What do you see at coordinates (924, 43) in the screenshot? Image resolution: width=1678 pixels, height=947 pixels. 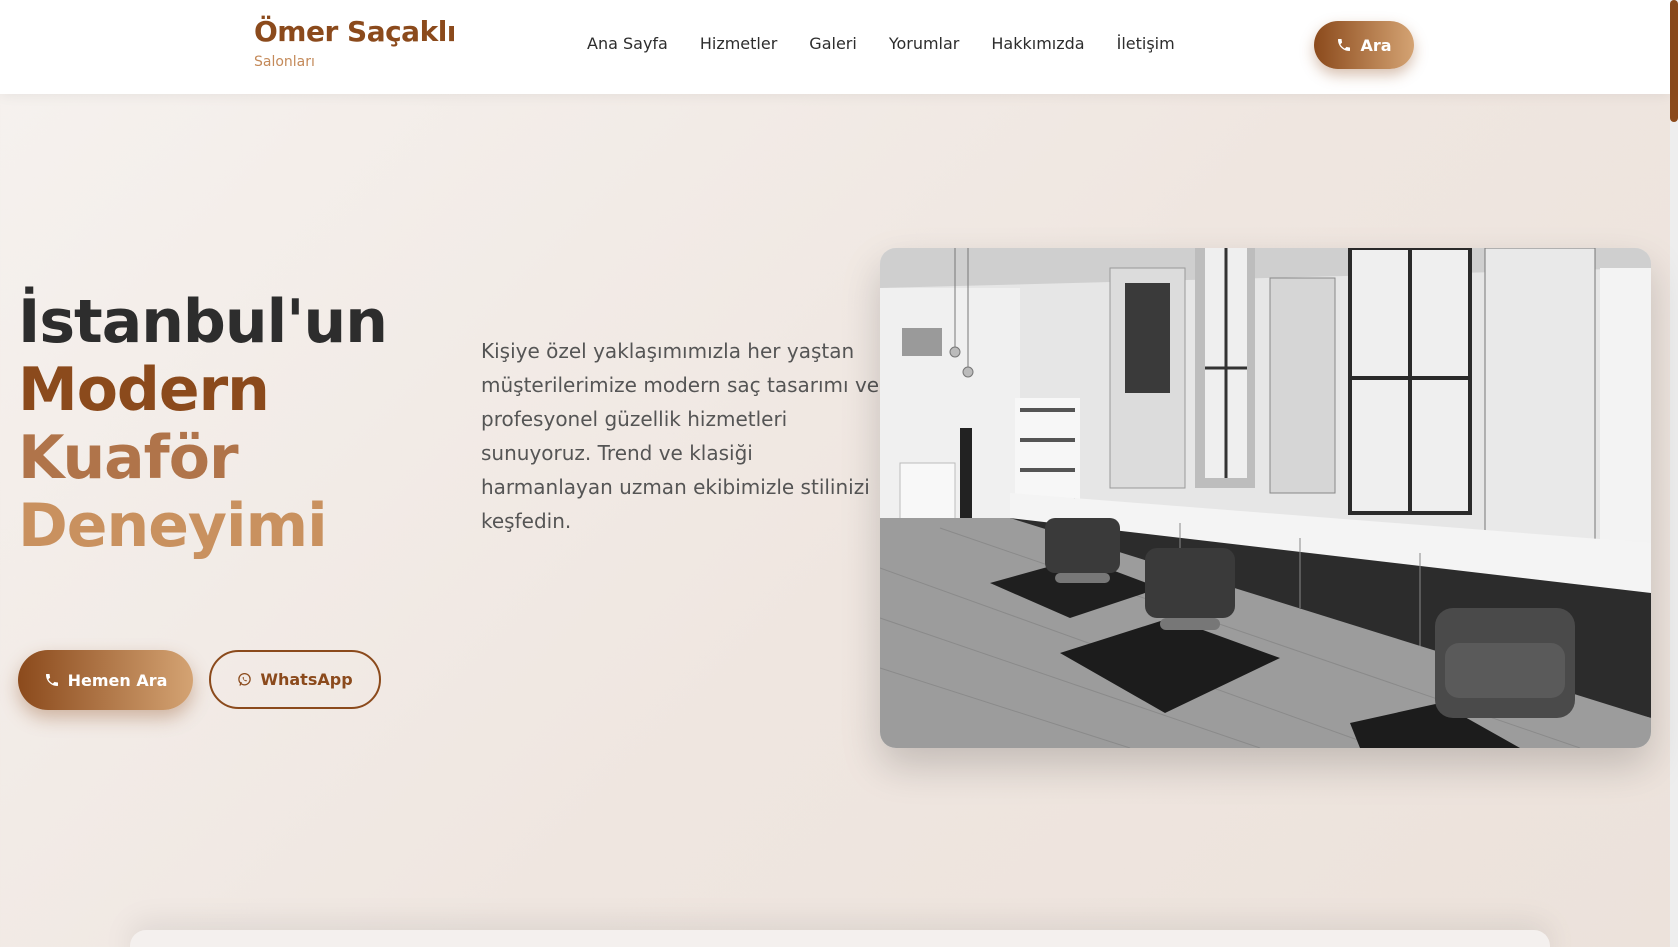 I see `nav-item-yorumlar: Yorumlar` at bounding box center [924, 43].